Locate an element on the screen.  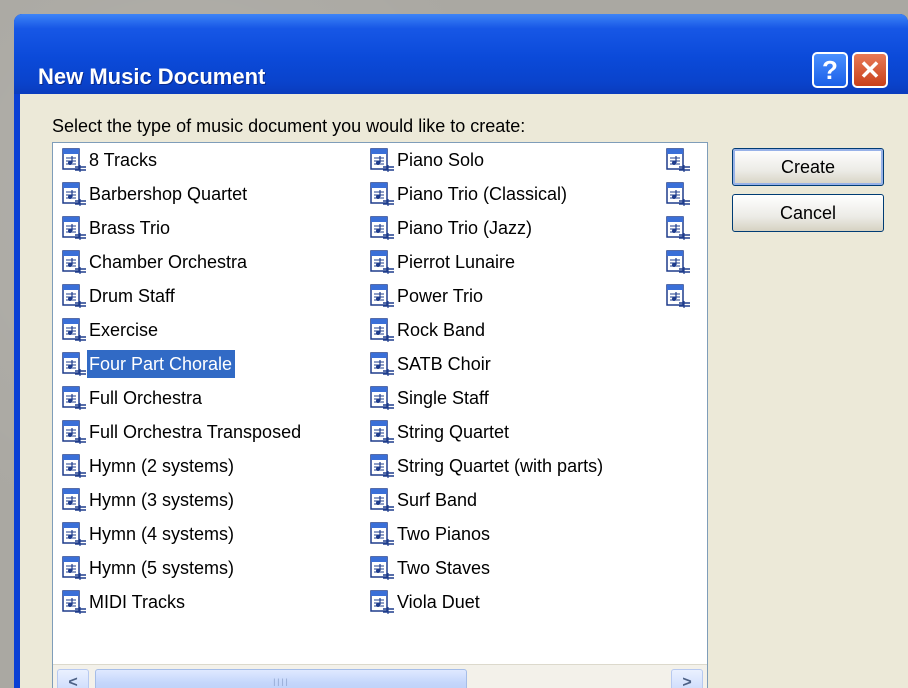
scroll-left-button: < is located at coordinates (73, 678).